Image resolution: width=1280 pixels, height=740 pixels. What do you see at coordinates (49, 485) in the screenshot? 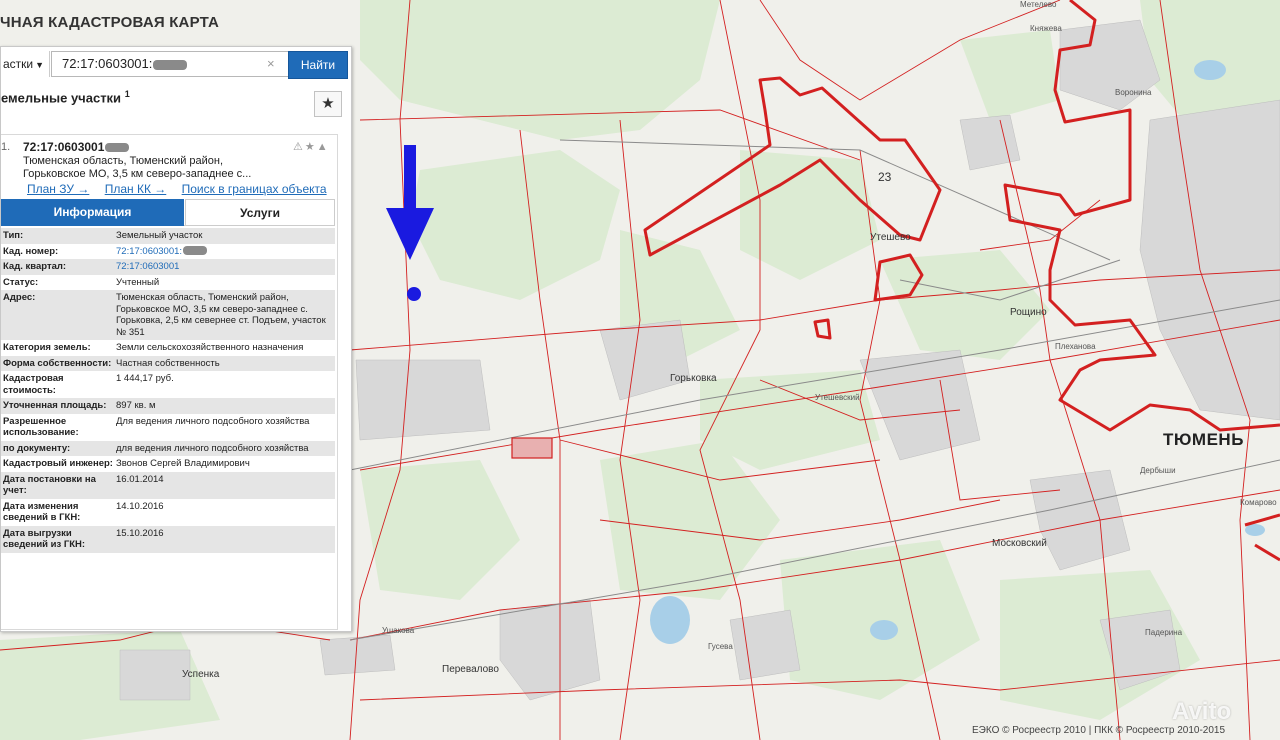
I see `info-key: Дата постановки на учет:` at bounding box center [49, 485].